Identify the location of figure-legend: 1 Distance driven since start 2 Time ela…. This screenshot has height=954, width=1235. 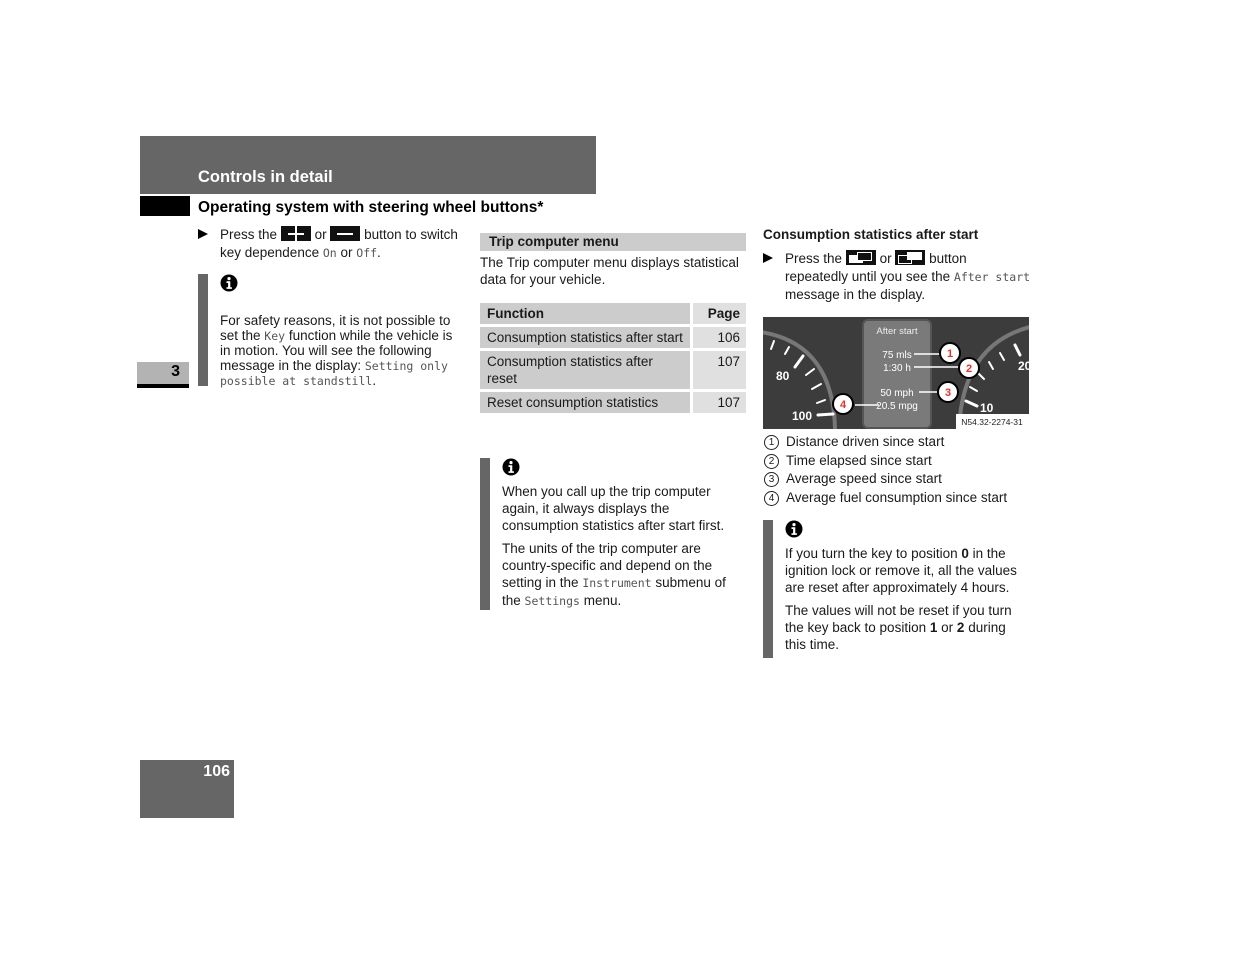
(899, 470).